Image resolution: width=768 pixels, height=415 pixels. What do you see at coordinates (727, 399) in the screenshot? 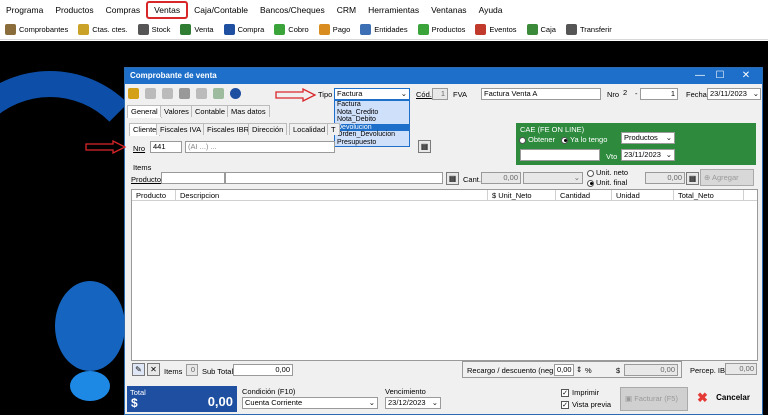
I see `cancelar-button: ✖ Cancelar` at bounding box center [727, 399].